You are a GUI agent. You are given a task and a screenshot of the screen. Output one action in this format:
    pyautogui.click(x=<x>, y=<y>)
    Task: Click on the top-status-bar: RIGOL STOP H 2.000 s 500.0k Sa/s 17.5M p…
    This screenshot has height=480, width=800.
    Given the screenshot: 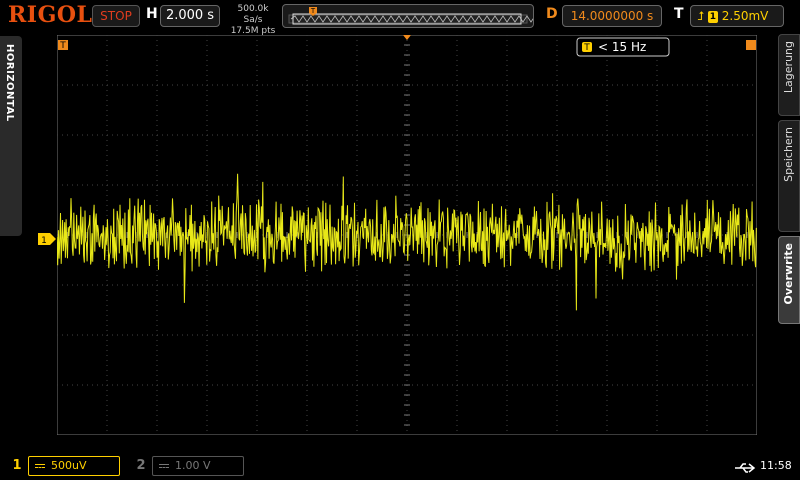 What is the action you would take?
    pyautogui.click(x=400, y=18)
    